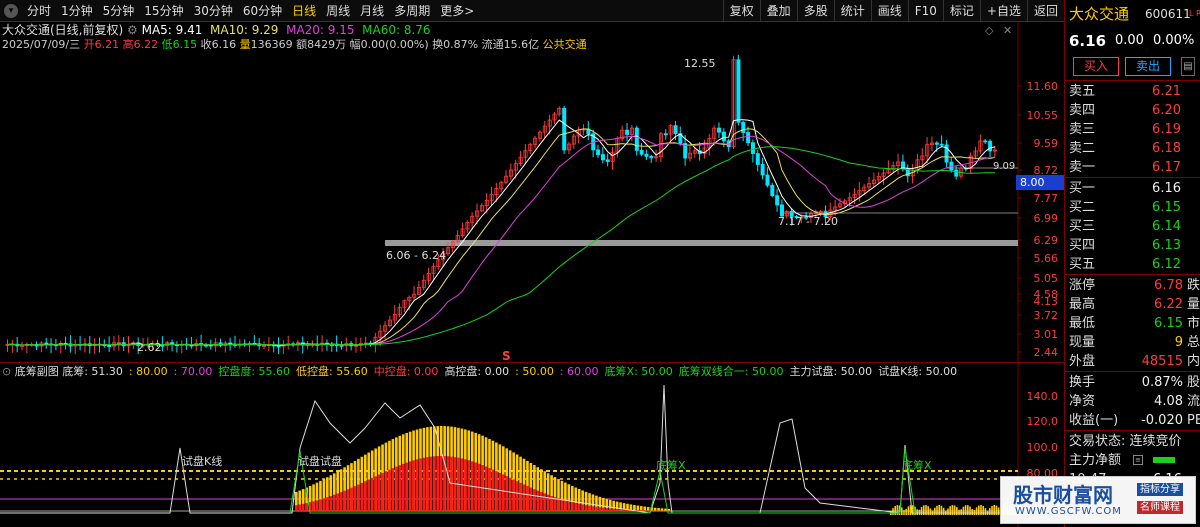 The image size is (1200, 527). I want to click on sell-button: 卖出, so click(1148, 66).